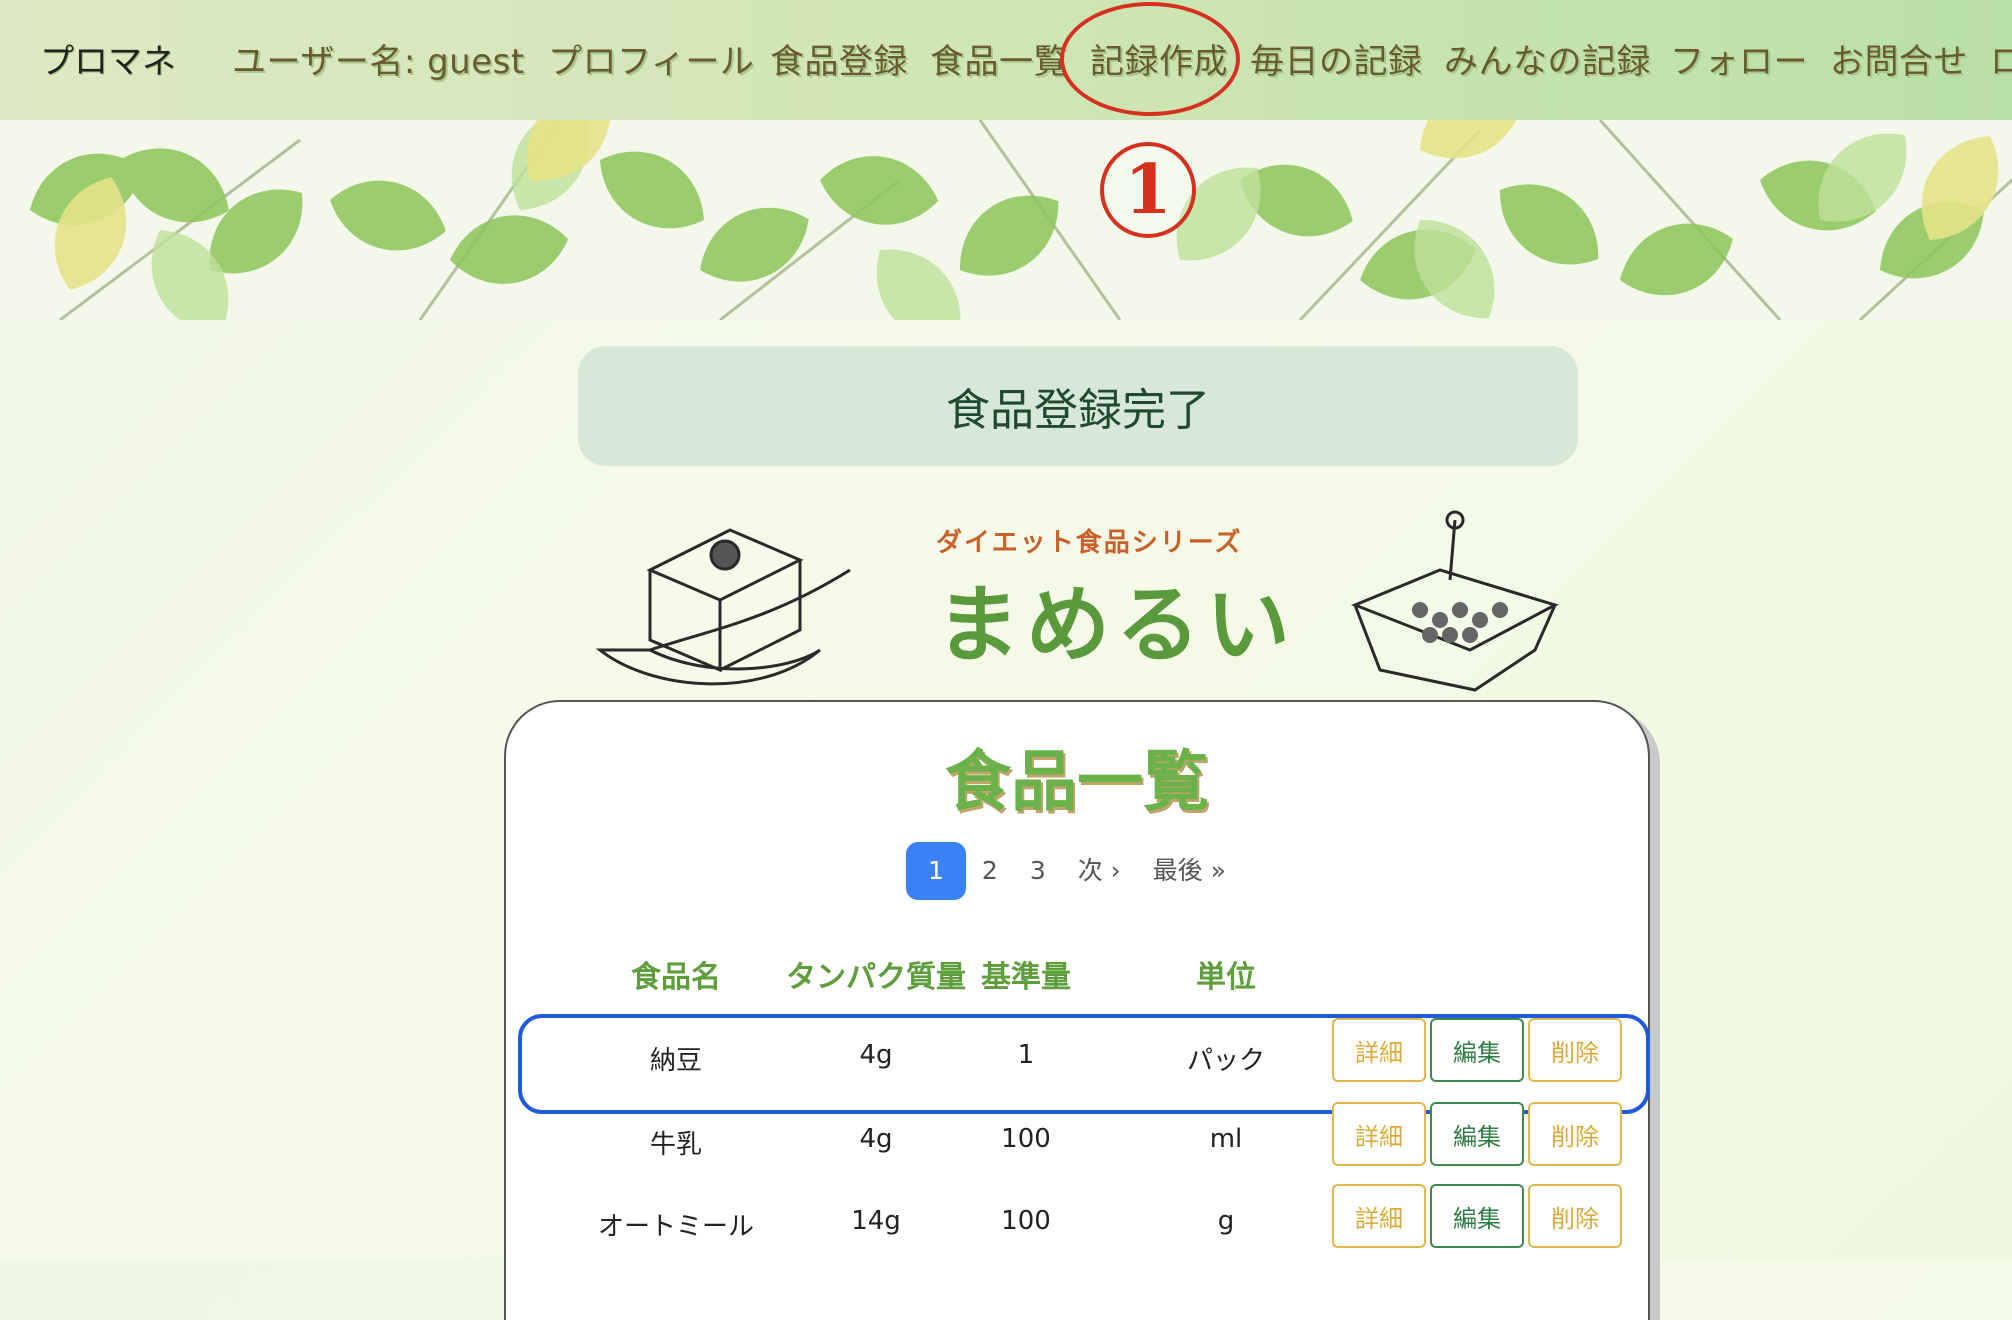  What do you see at coordinates (1077, 1142) in the screenshot?
I see `table-row: 牛乳 4g 100 ml 詳細 編集 削除` at bounding box center [1077, 1142].